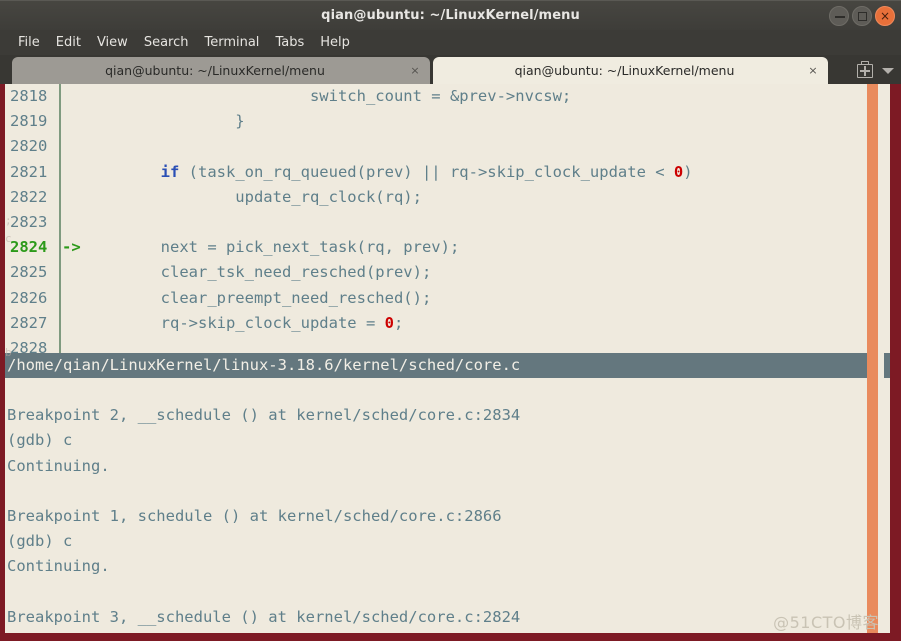 Image resolution: width=901 pixels, height=641 pixels. I want to click on close-icon: ×, so click(885, 16).